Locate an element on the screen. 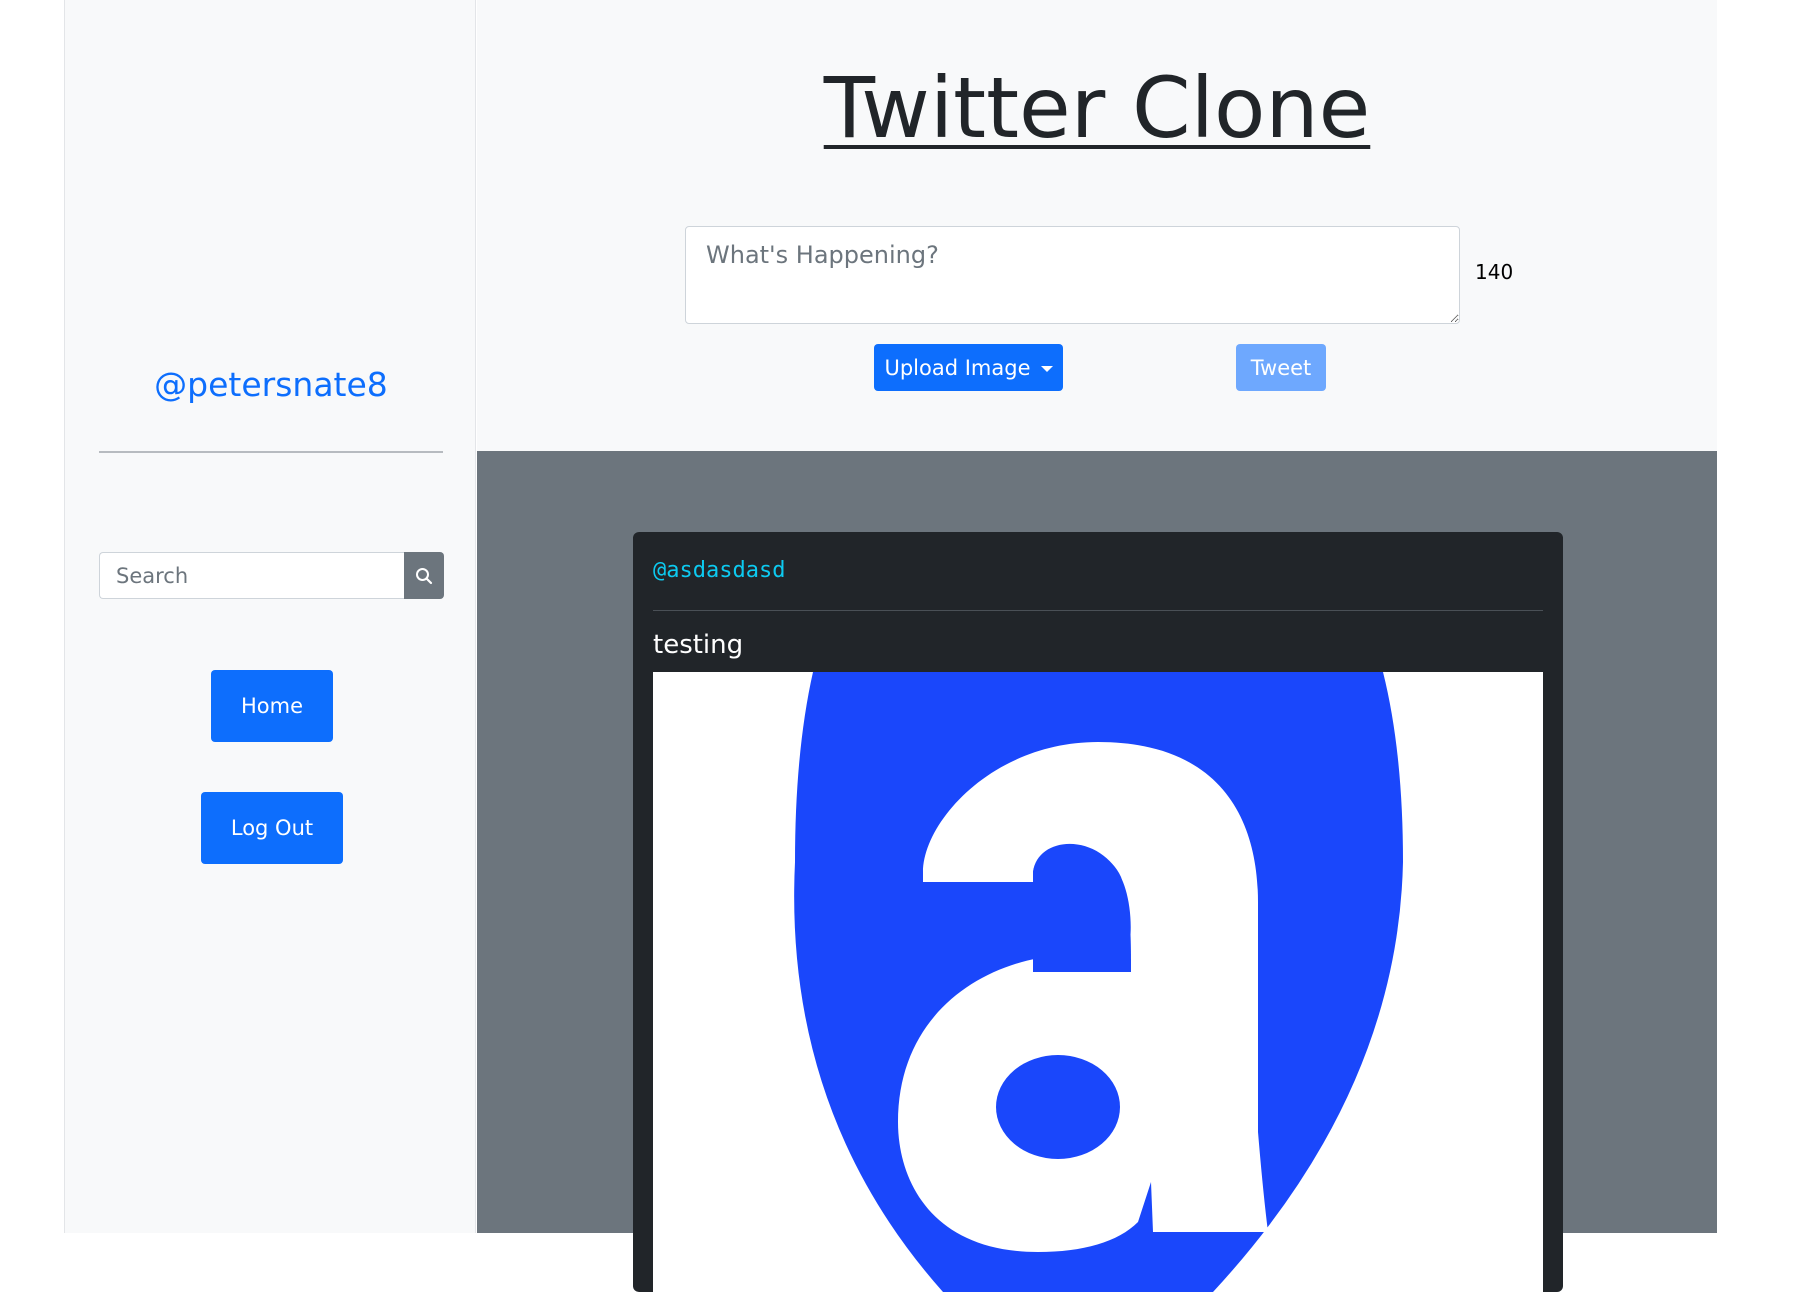  tweet-compose-input is located at coordinates (1072, 275).